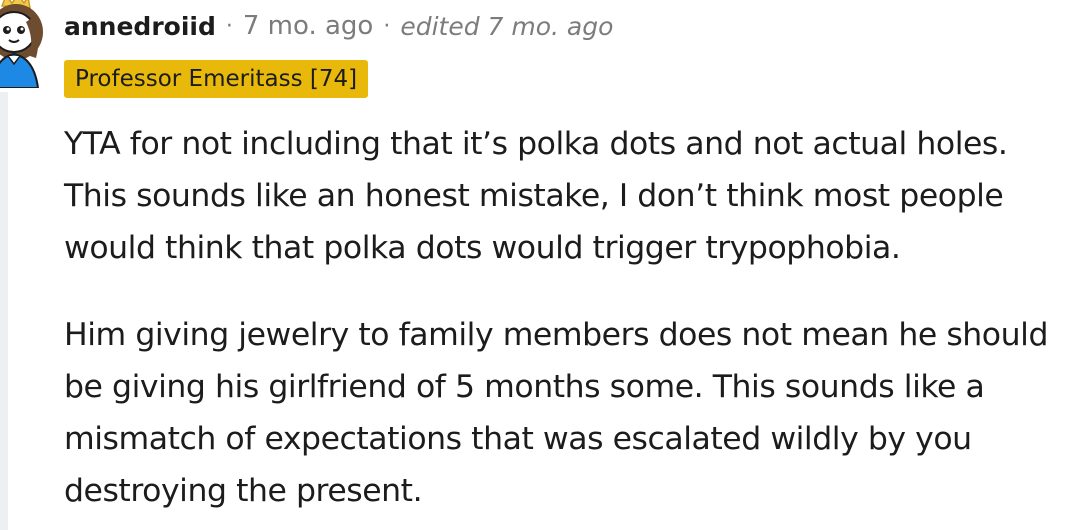 The width and height of the screenshot is (1080, 530). I want to click on author-username: annedroiid, so click(140, 26).